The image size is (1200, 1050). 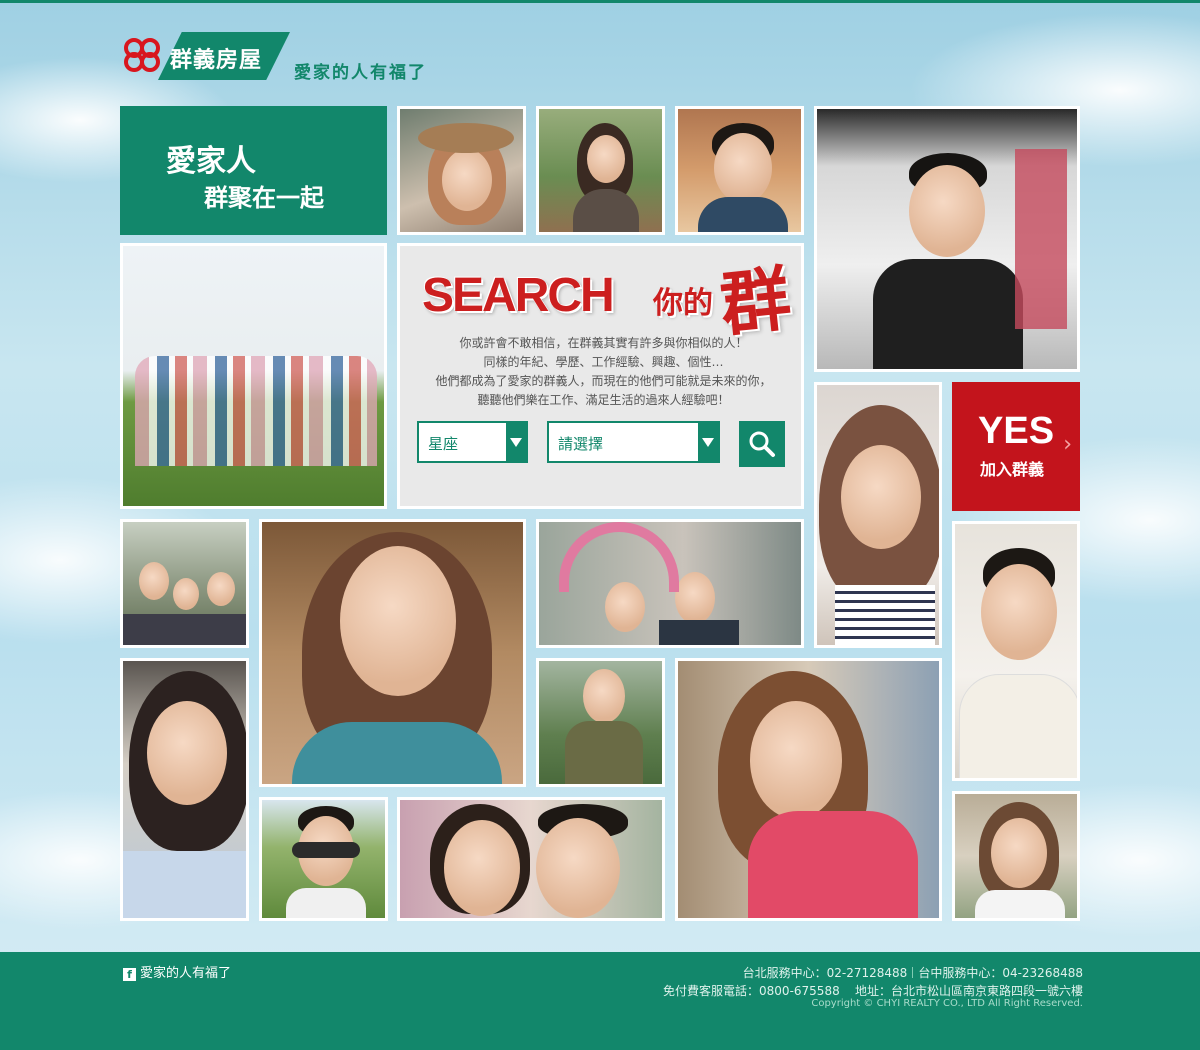 I want to click on slogan: 愛家的人有福了, so click(x=360, y=73).